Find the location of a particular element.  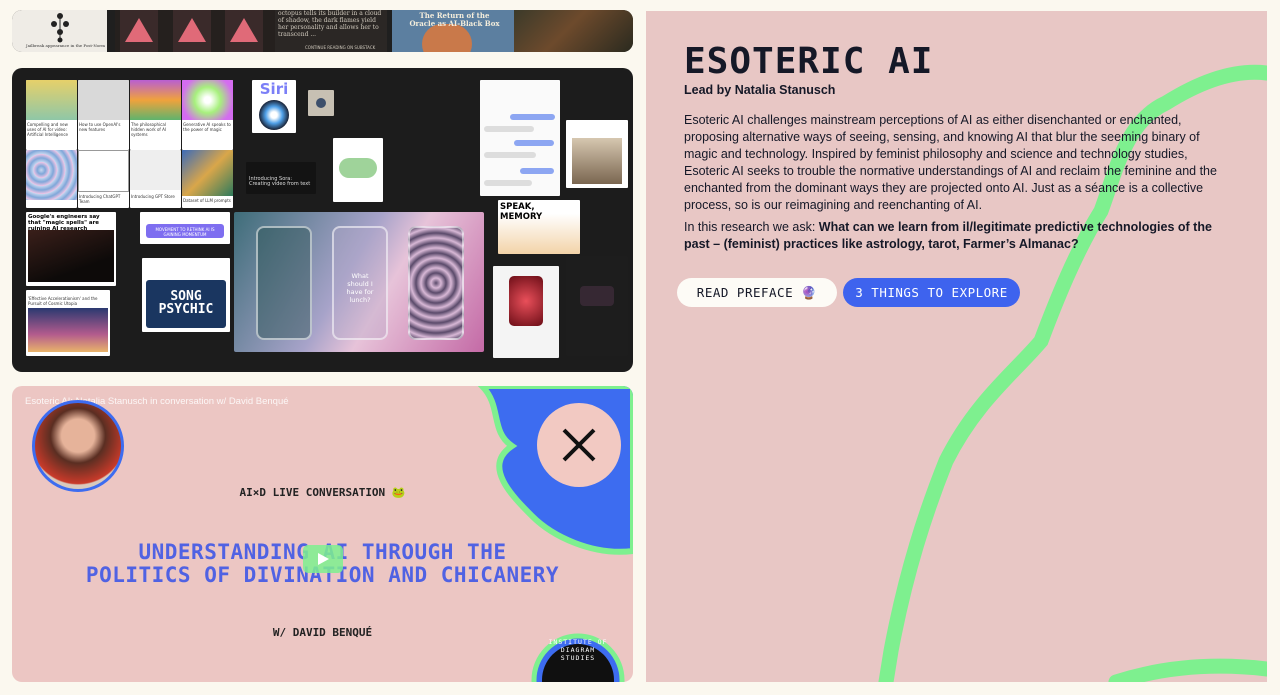

video-kicker: AI×D LIVE CONVERSATION 🐸 is located at coordinates (322, 492).